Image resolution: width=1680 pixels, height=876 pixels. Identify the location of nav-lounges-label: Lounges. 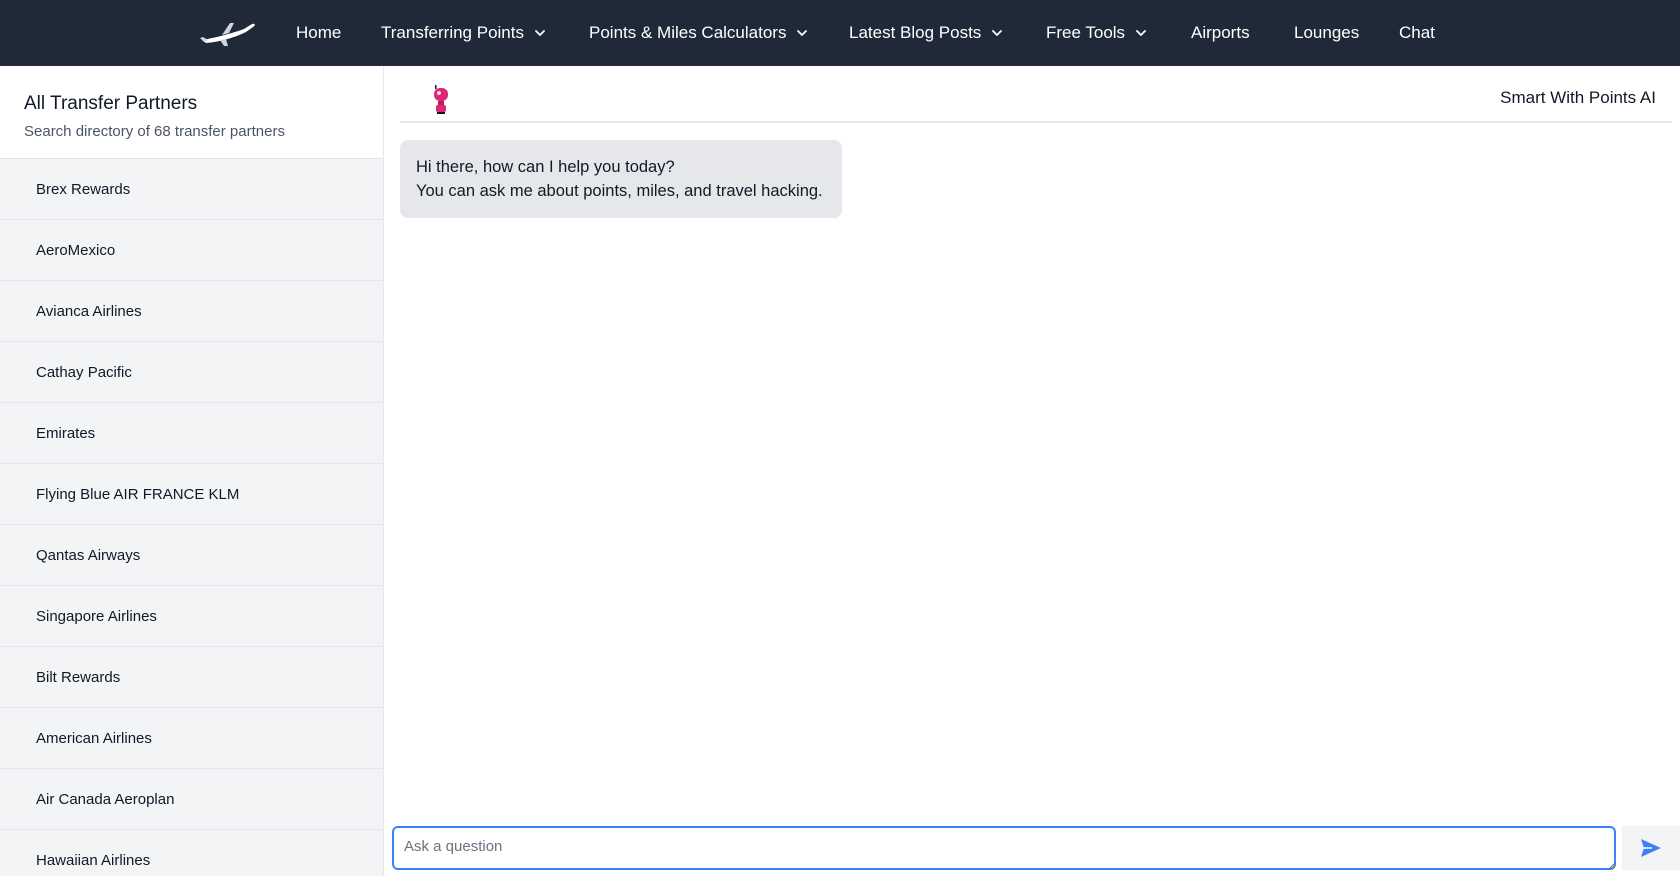
(1327, 32).